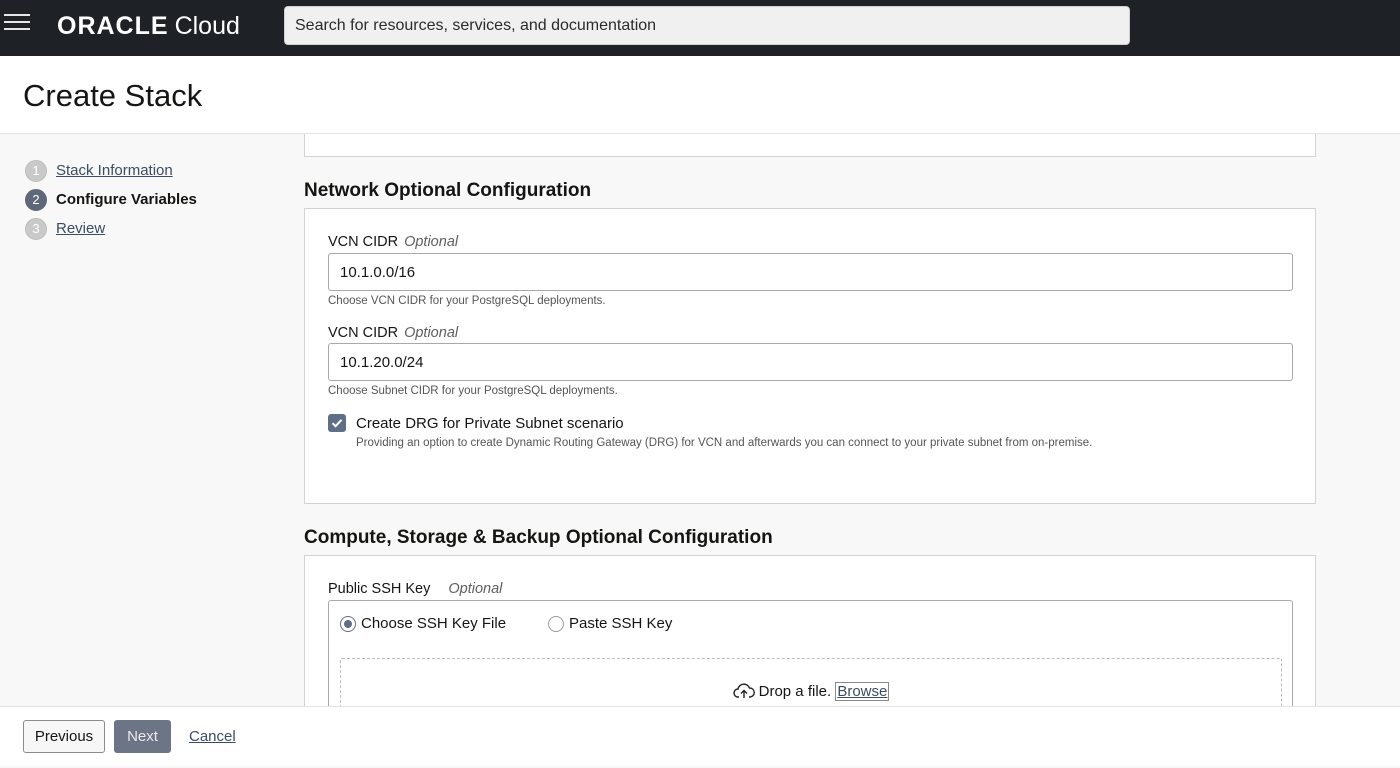  What do you see at coordinates (36, 170) in the screenshot?
I see `step-number: 1` at bounding box center [36, 170].